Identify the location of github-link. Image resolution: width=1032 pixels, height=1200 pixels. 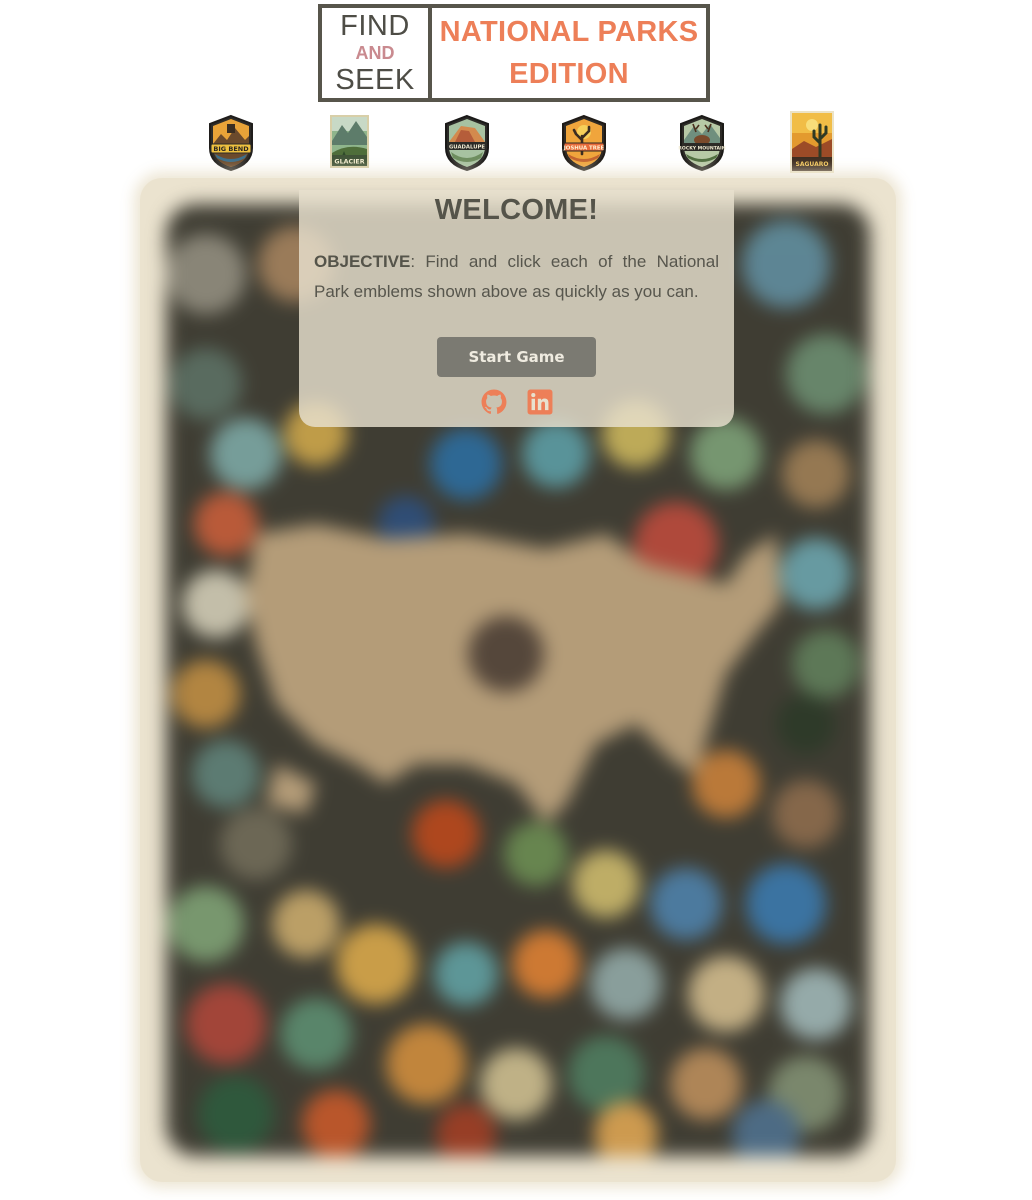
(494, 404).